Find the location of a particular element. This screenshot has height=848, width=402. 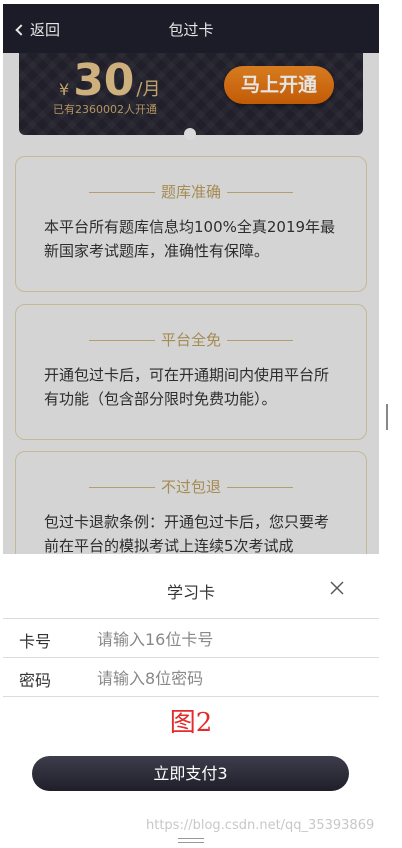

password-row: 密码 is located at coordinates (191, 677).